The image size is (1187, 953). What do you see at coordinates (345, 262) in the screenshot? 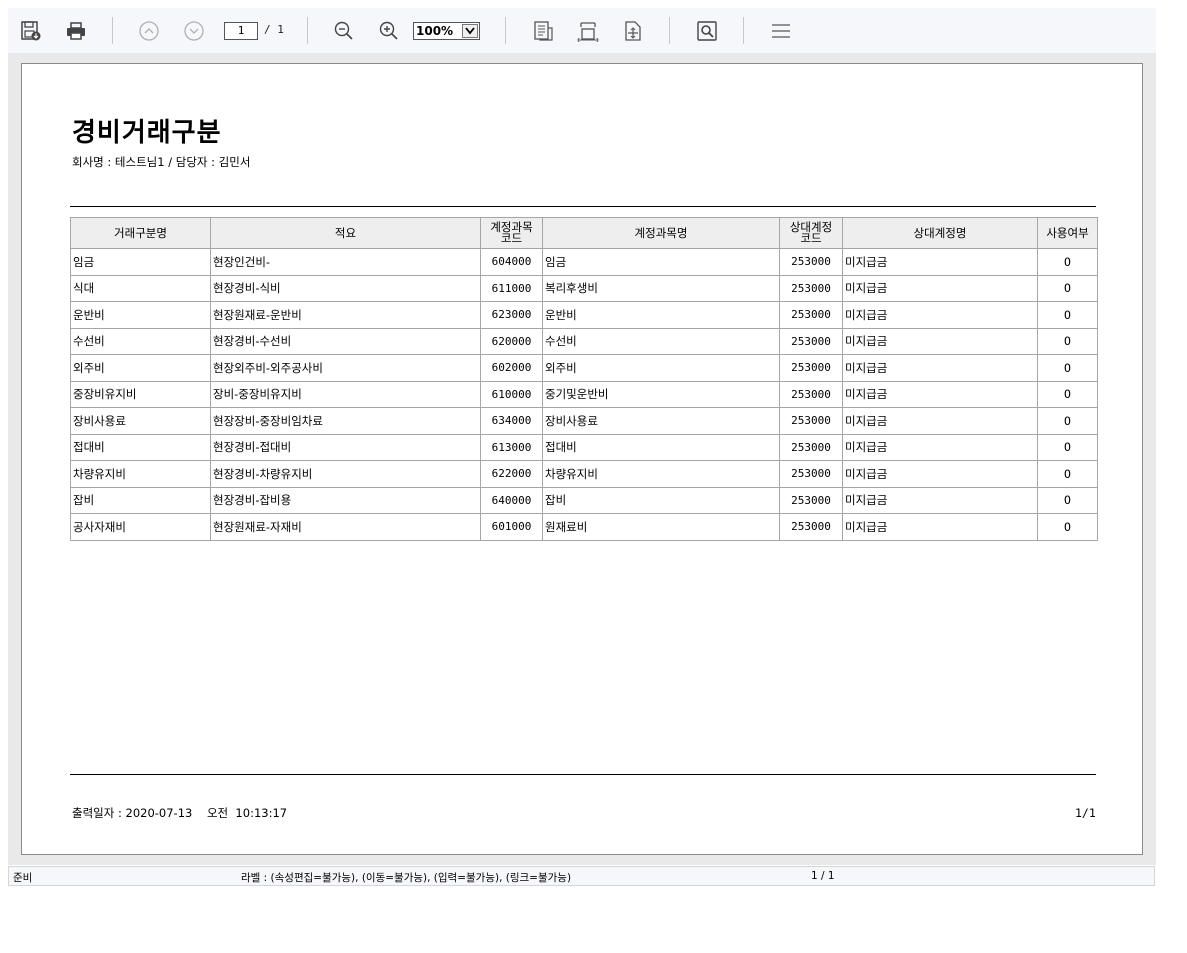
I see `table-cell: 현장인건비-` at bounding box center [345, 262].